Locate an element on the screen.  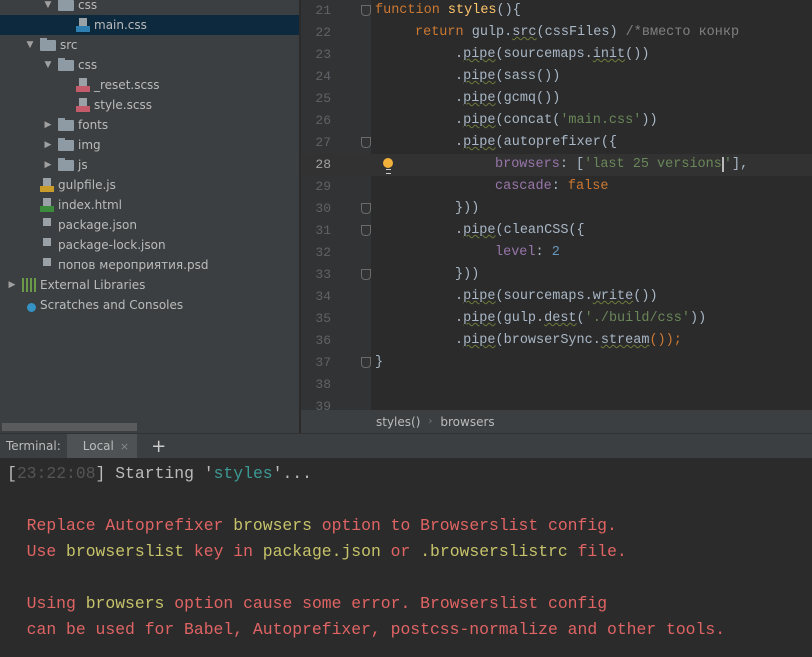
folder-icon is located at coordinates (48, 44).